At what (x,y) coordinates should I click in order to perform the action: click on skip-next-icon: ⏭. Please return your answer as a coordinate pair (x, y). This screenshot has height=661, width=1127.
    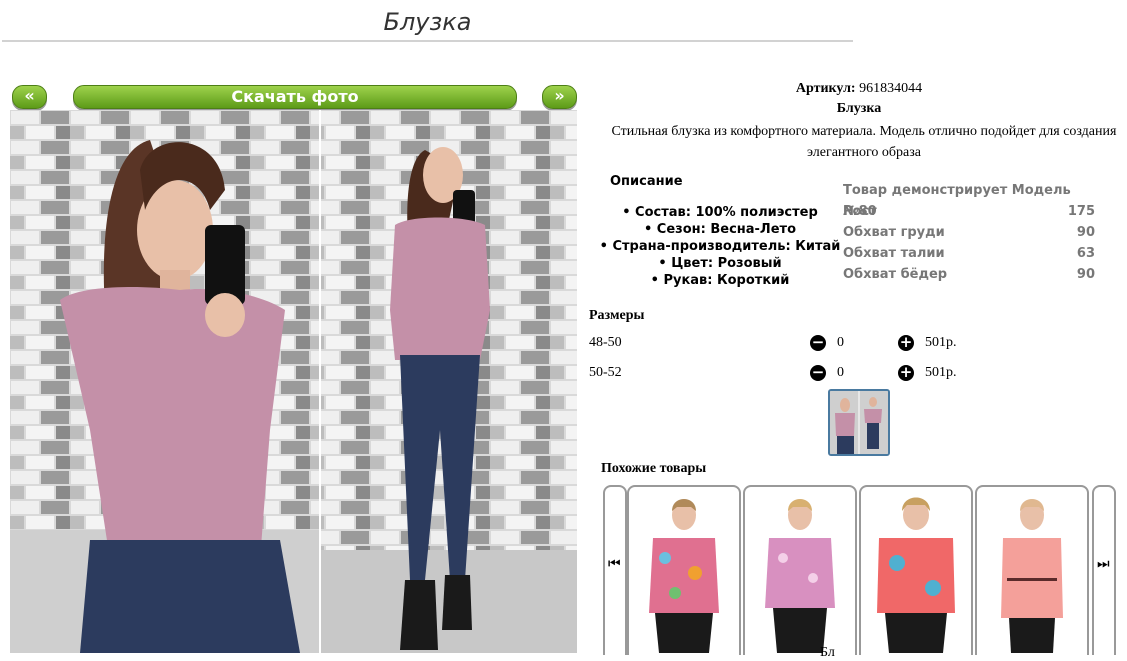
    Looking at the image, I should click on (1103, 564).